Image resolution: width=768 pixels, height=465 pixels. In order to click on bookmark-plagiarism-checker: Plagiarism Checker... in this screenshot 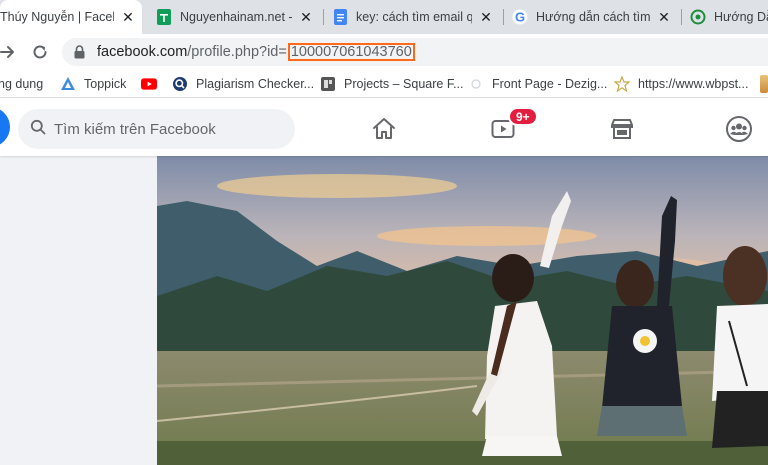, I will do `click(243, 84)`.